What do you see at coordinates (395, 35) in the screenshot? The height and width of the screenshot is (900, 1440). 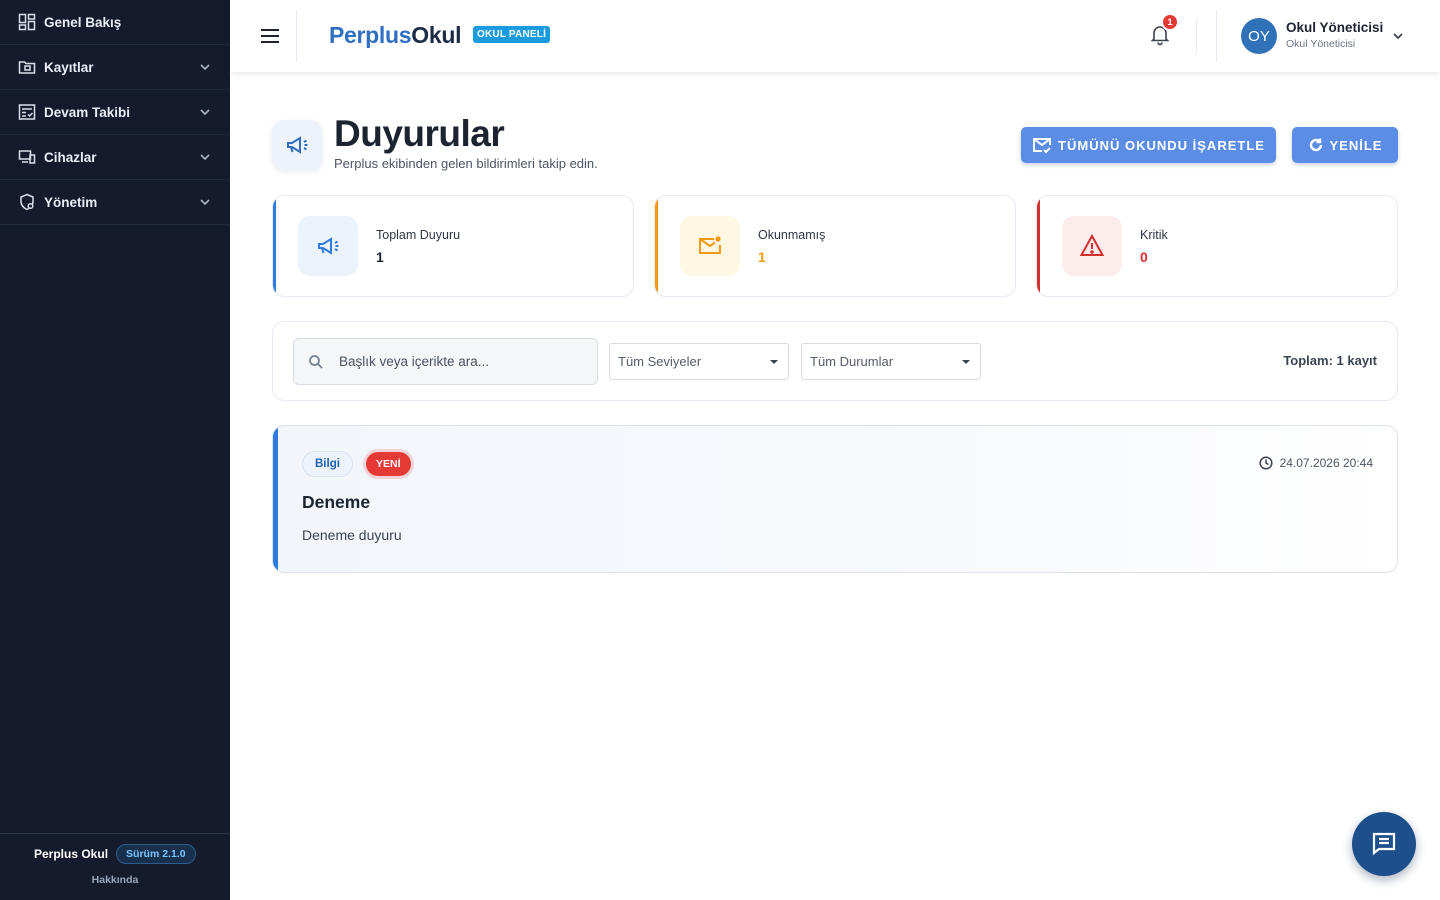 I see `app-logo: PerplusOkul` at bounding box center [395, 35].